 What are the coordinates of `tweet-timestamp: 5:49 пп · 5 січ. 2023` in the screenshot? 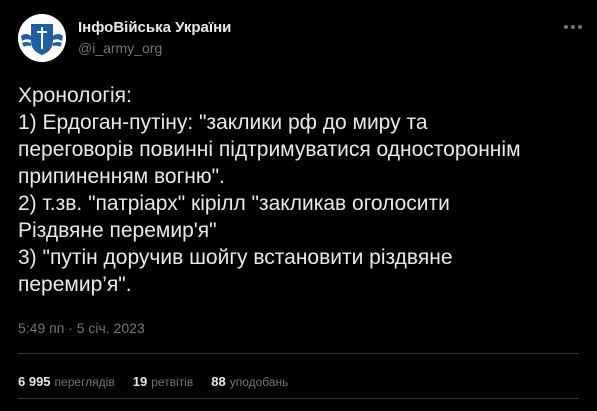 It's located at (81, 328).